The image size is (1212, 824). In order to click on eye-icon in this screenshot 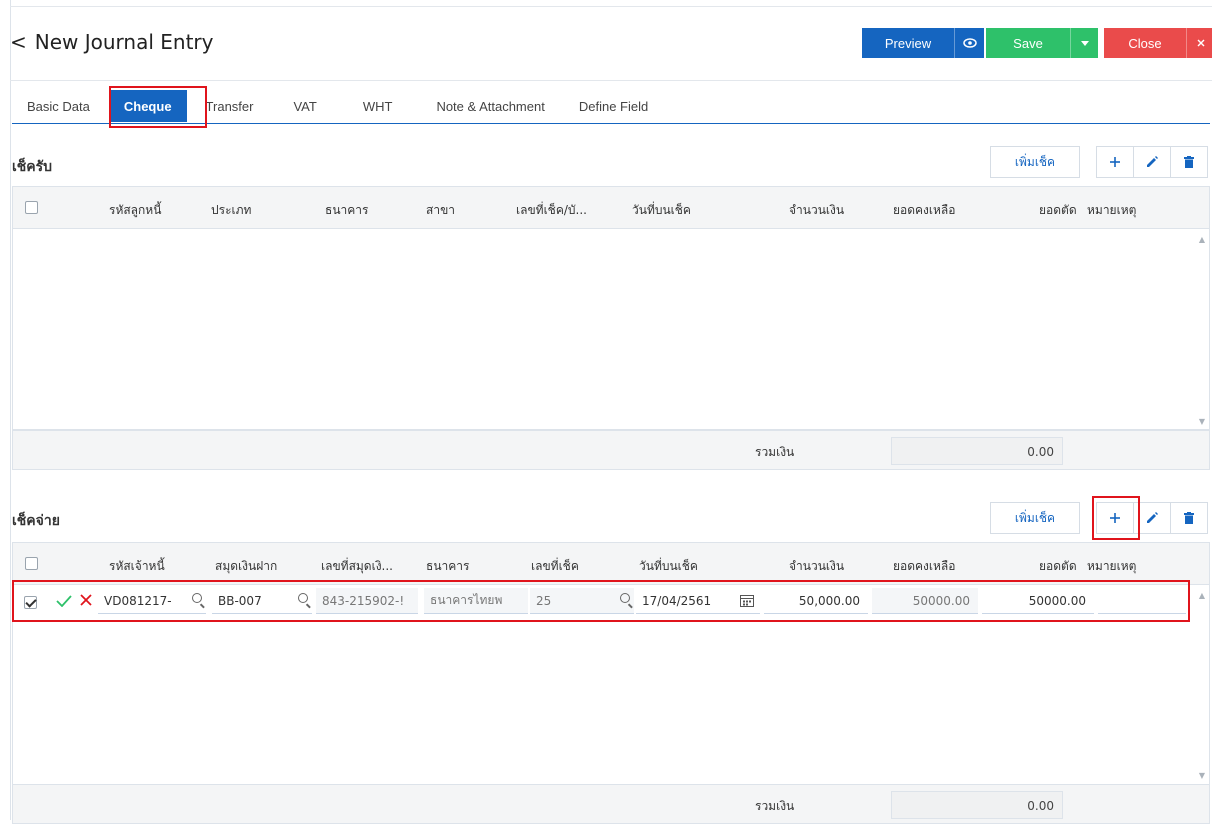, I will do `click(969, 43)`.